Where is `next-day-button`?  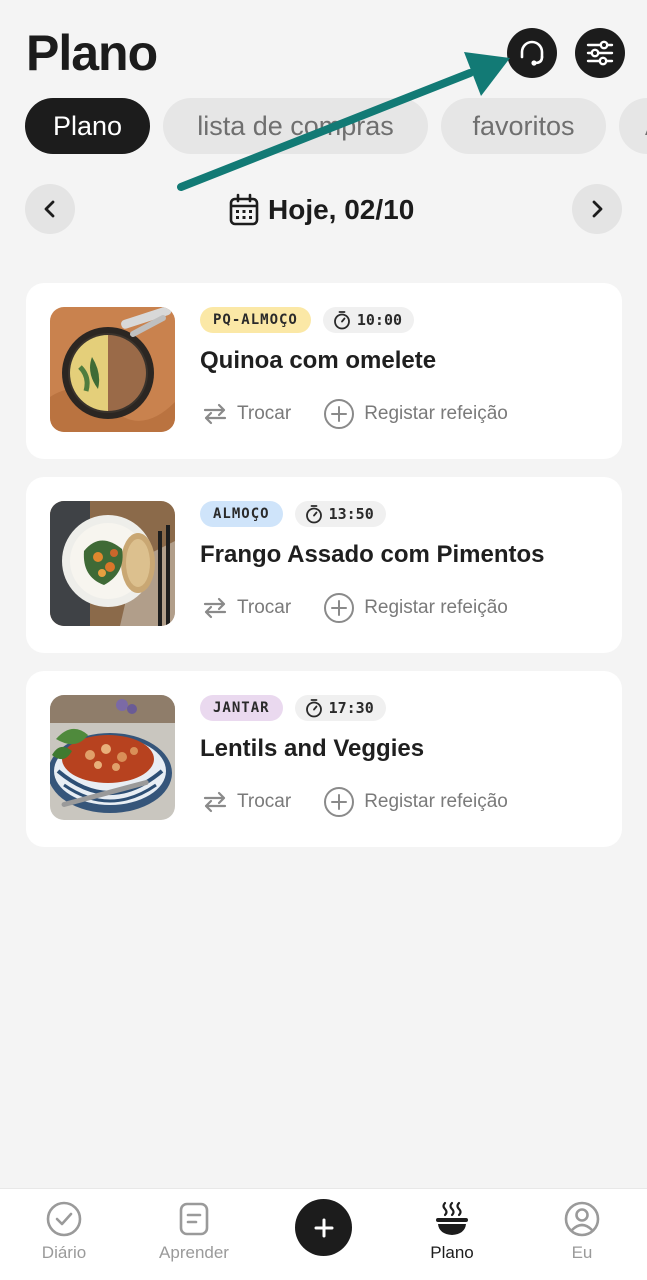 next-day-button is located at coordinates (597, 209).